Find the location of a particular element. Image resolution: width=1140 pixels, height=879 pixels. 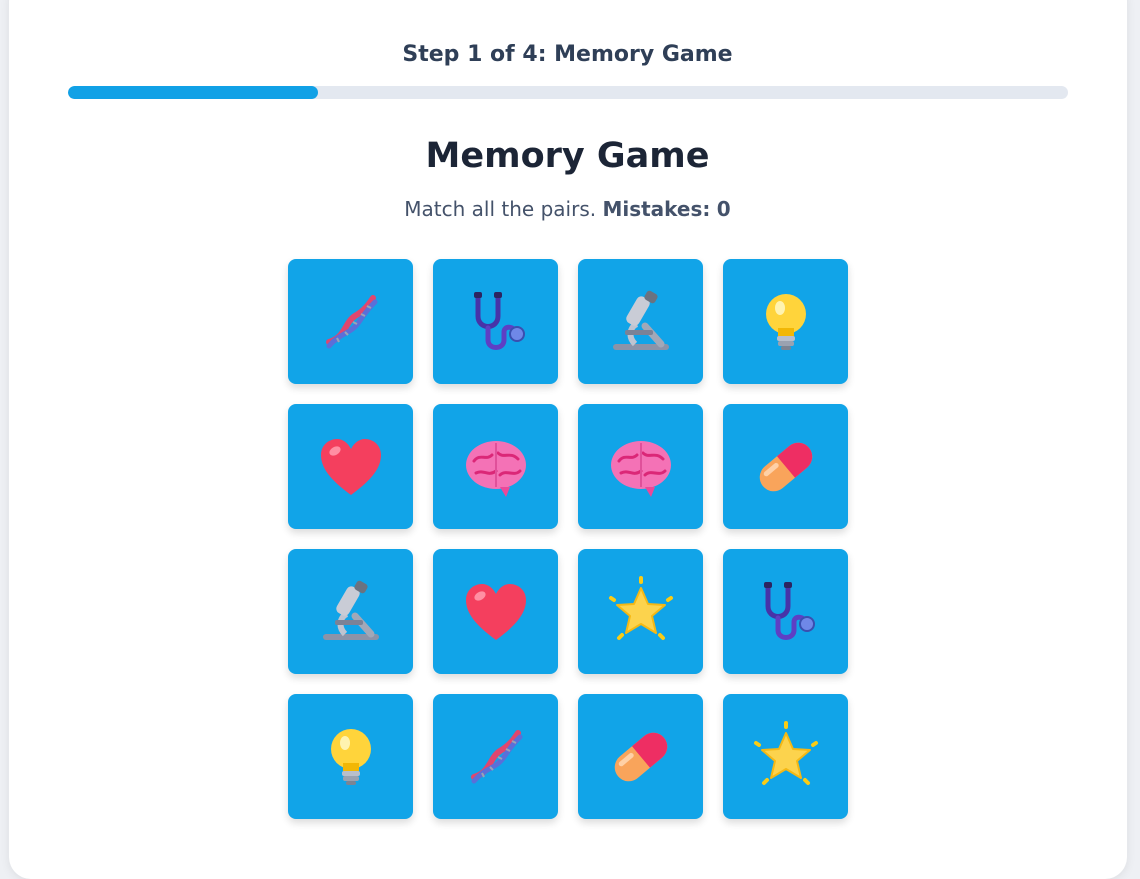

page-title: Memory Game is located at coordinates (567, 156).